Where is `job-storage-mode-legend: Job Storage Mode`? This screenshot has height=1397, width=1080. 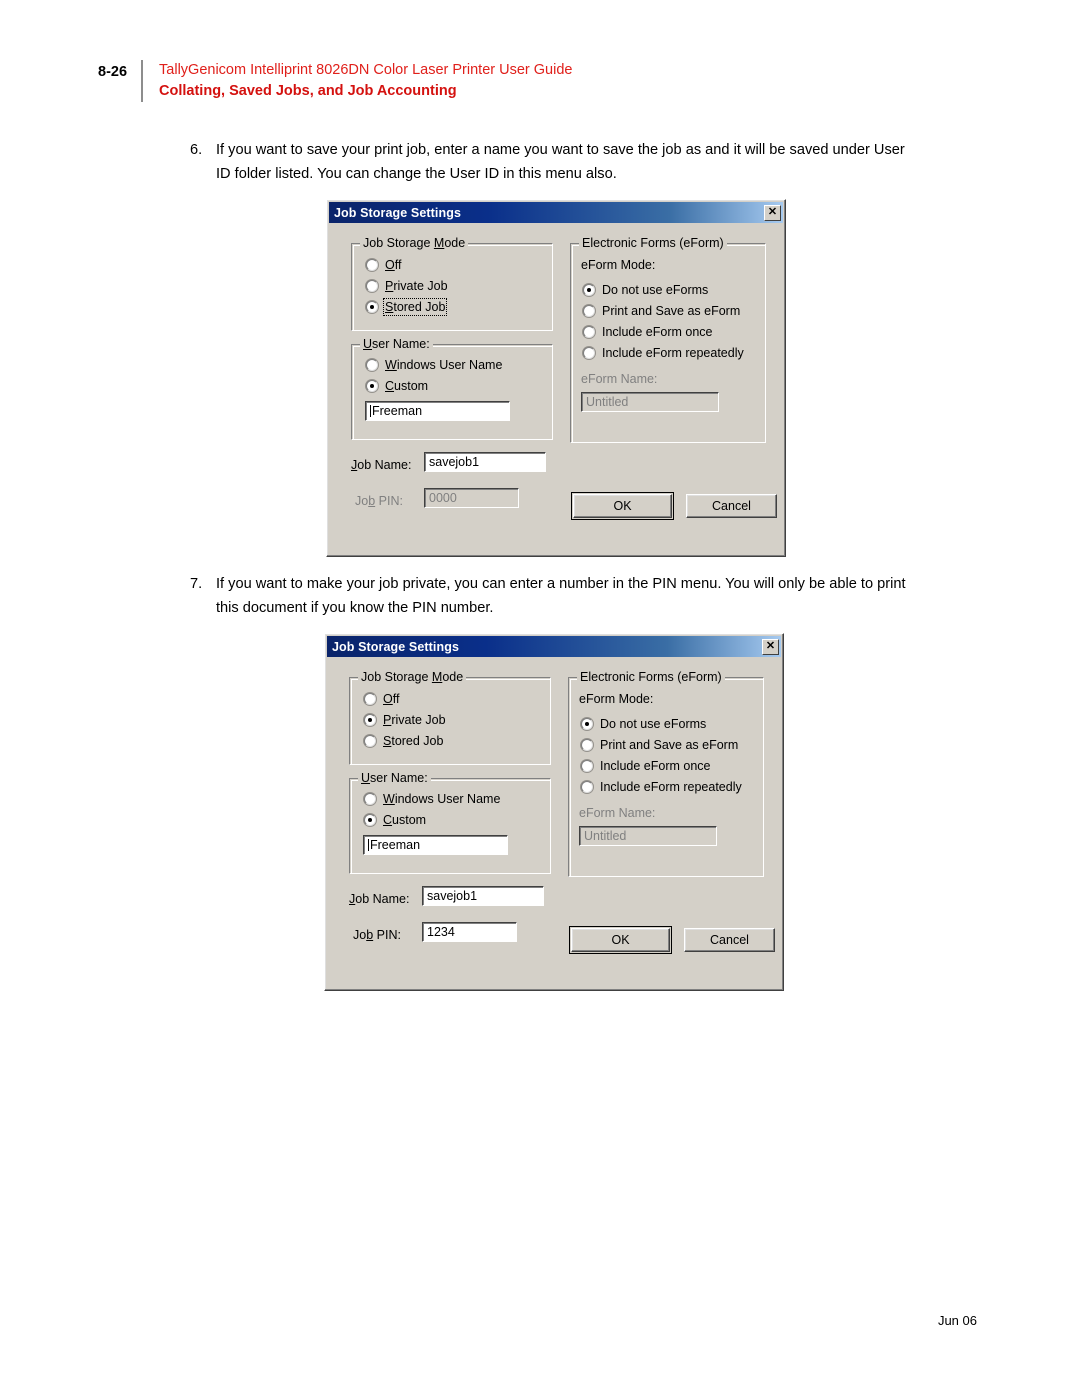
job-storage-mode-legend: Job Storage Mode is located at coordinates (412, 677).